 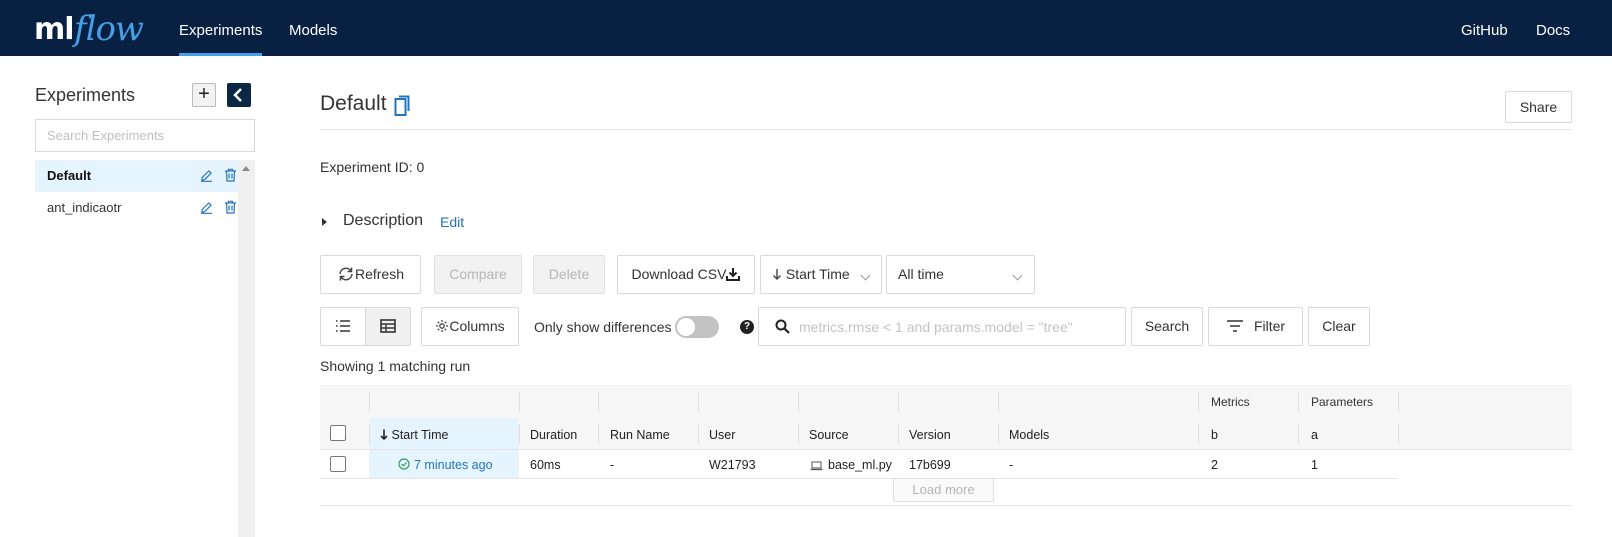 I want to click on nav-docs-link: Docs, so click(x=1553, y=28).